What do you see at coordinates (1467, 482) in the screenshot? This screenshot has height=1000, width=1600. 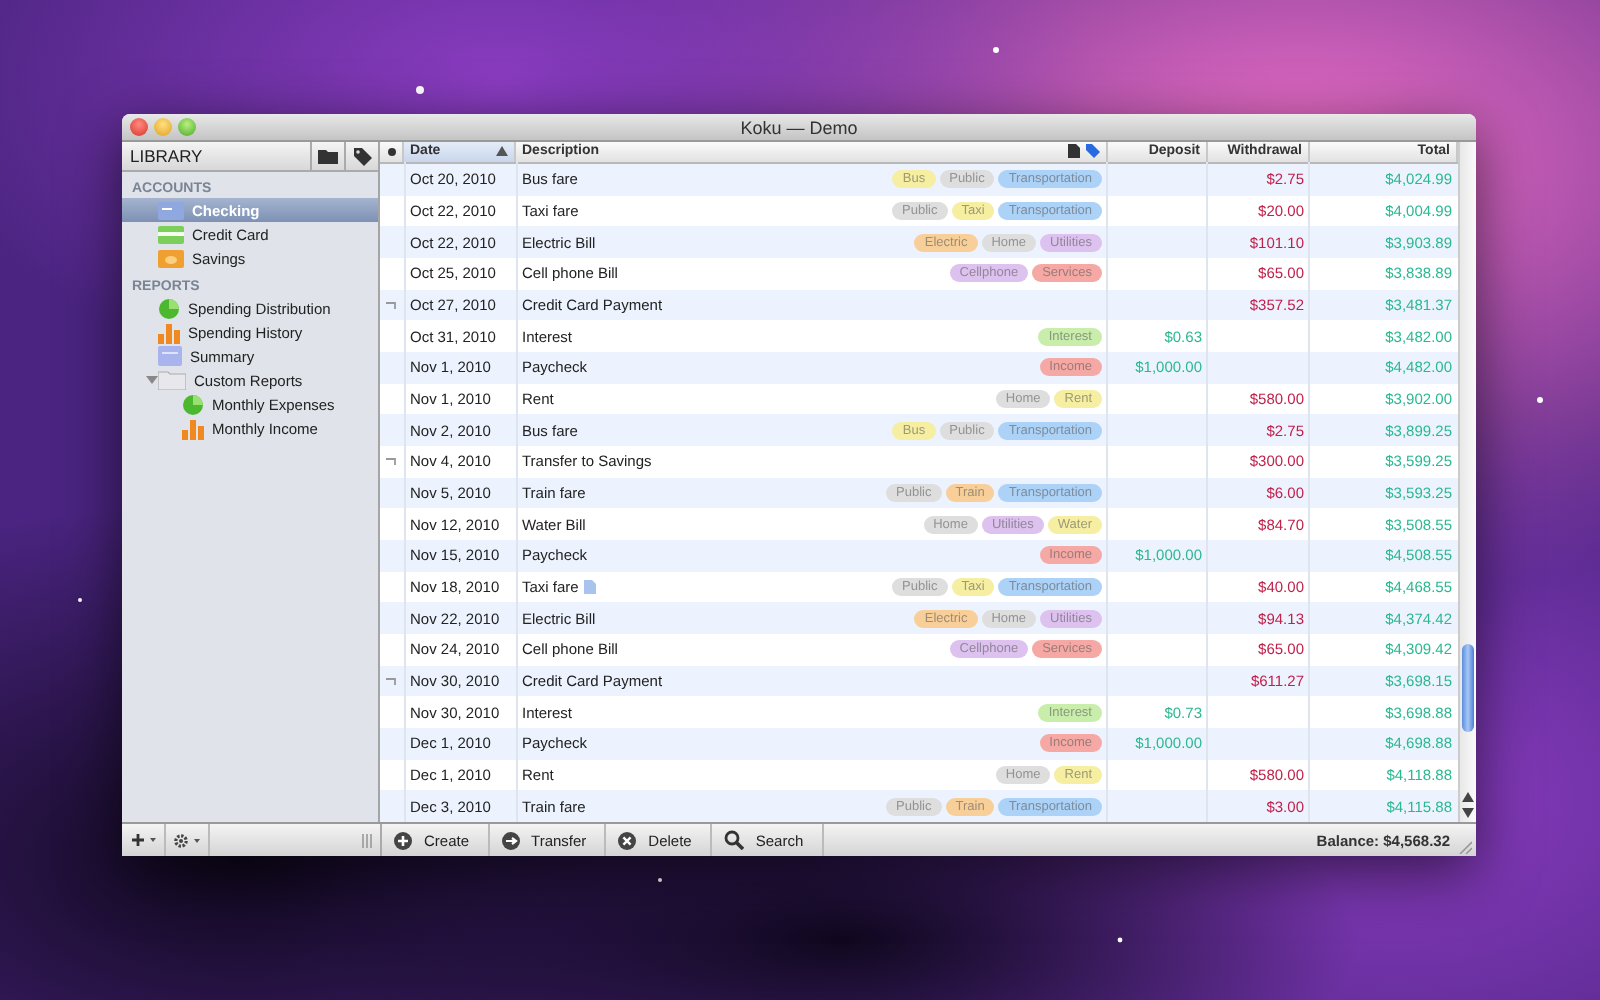 I see `scroll-bar` at bounding box center [1467, 482].